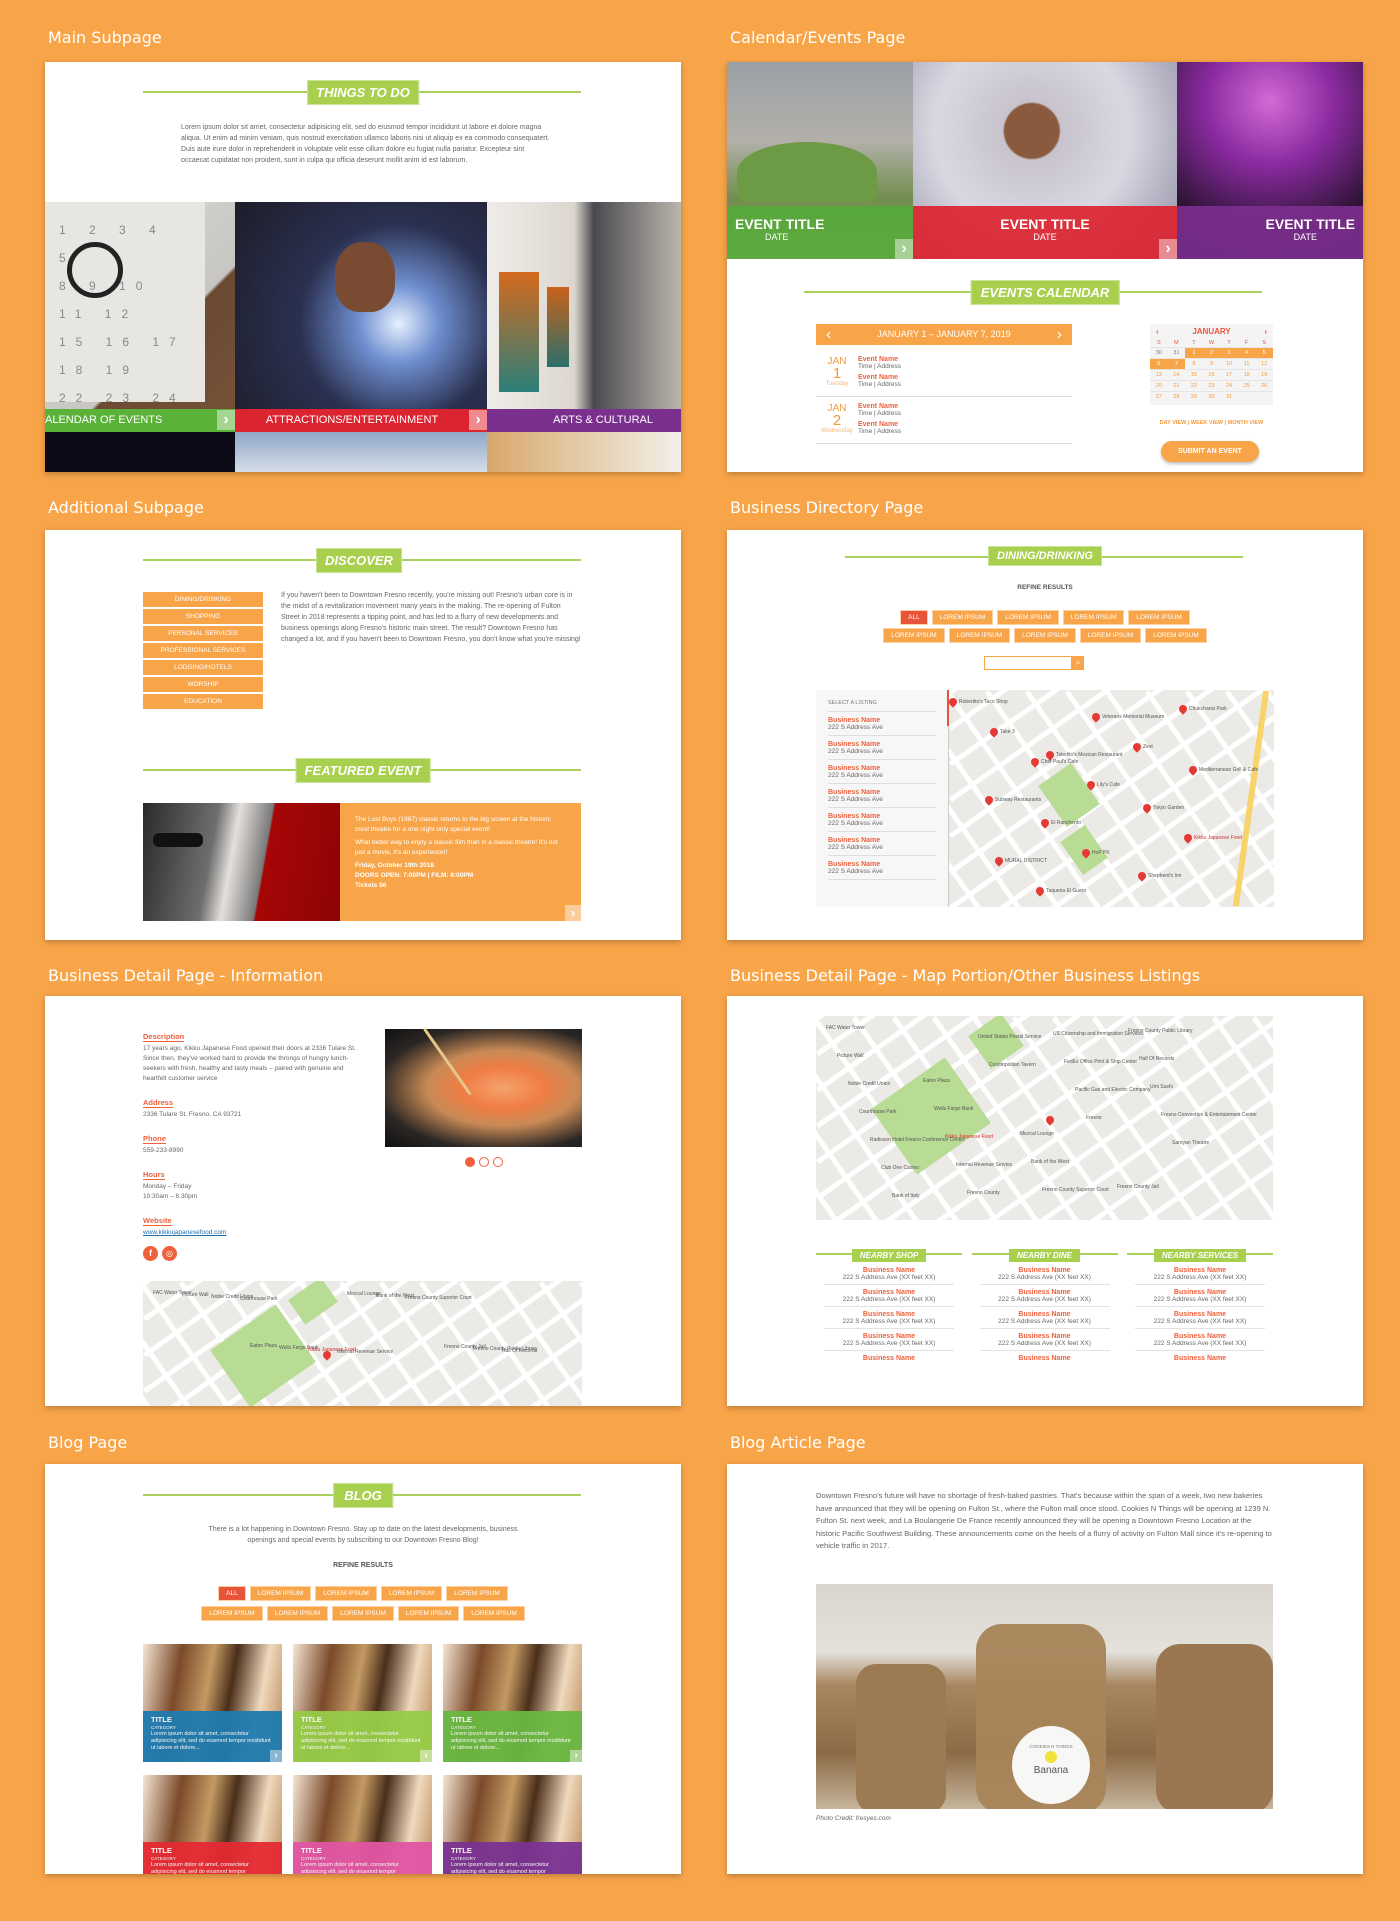  What do you see at coordinates (1212, 364) in the screenshot?
I see `calendar-day: 9` at bounding box center [1212, 364].